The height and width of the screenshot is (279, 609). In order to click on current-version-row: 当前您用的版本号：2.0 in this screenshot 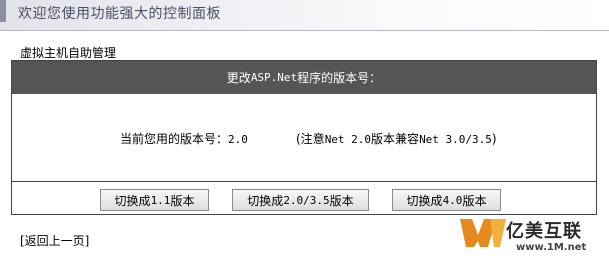, I will do `click(184, 138)`.